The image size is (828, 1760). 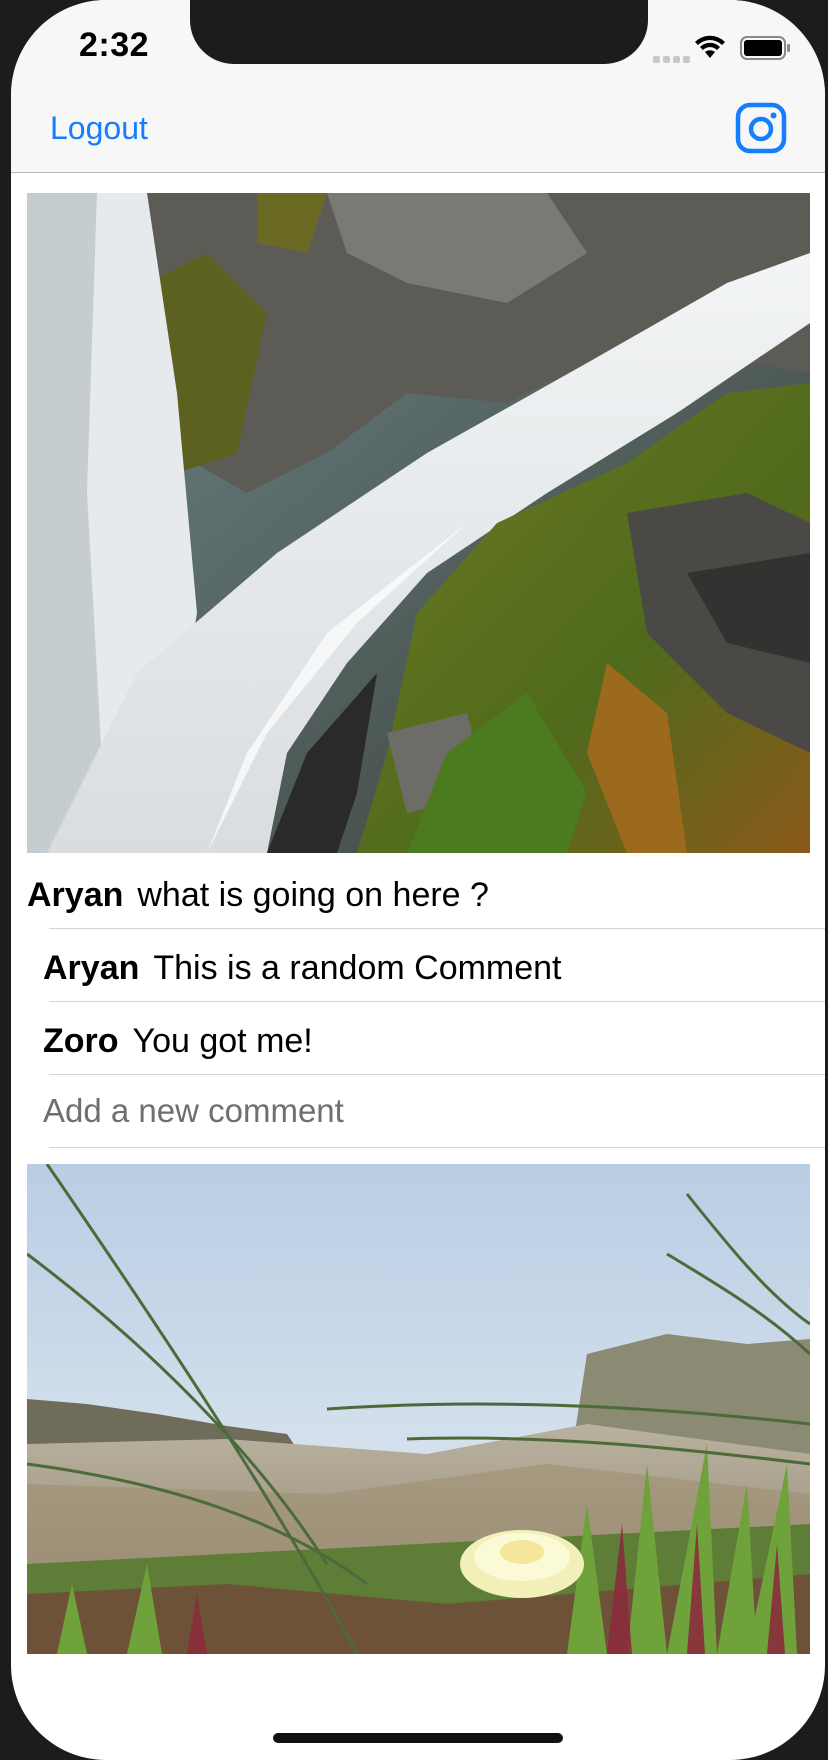 What do you see at coordinates (419, 32) in the screenshot?
I see `device-notch` at bounding box center [419, 32].